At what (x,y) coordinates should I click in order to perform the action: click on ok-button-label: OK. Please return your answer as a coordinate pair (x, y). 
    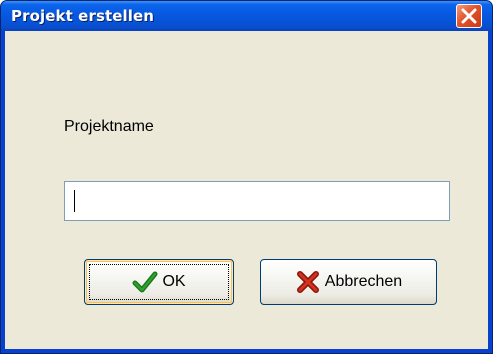
    Looking at the image, I should click on (174, 281).